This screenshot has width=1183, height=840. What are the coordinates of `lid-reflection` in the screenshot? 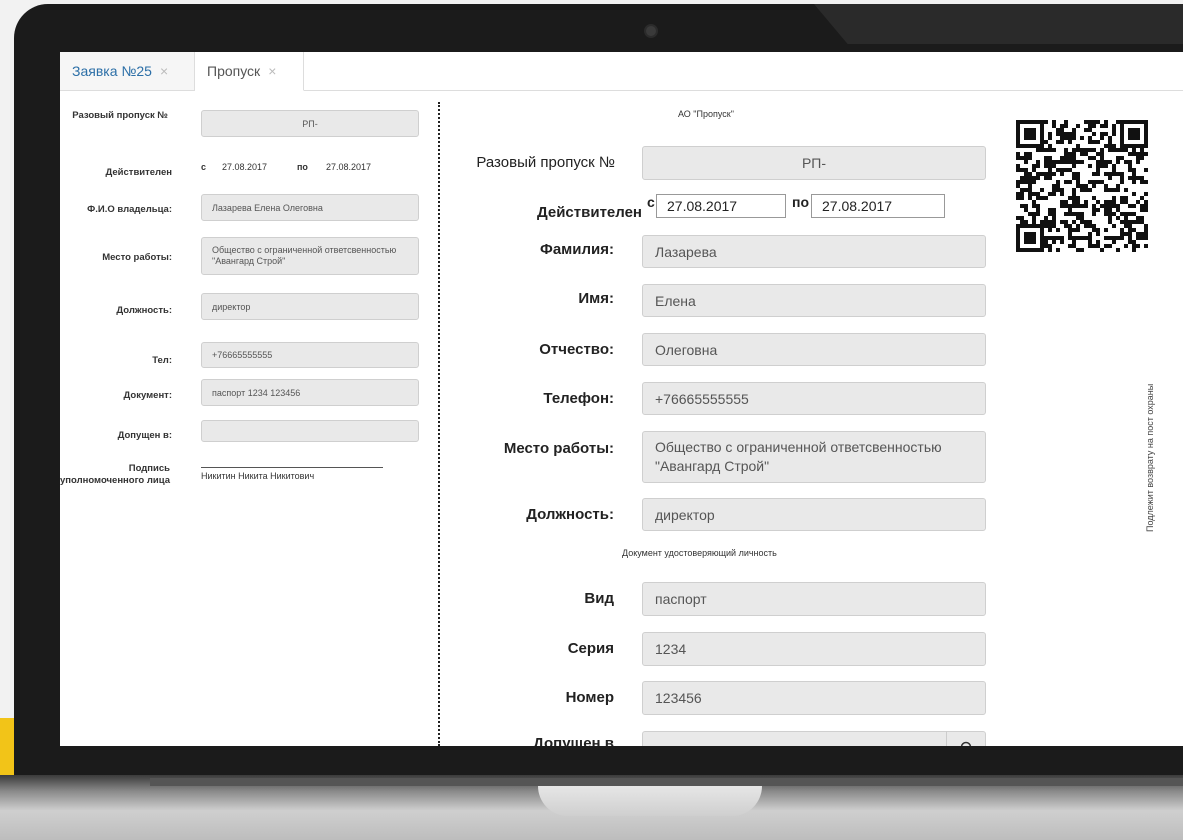 It's located at (998, 24).